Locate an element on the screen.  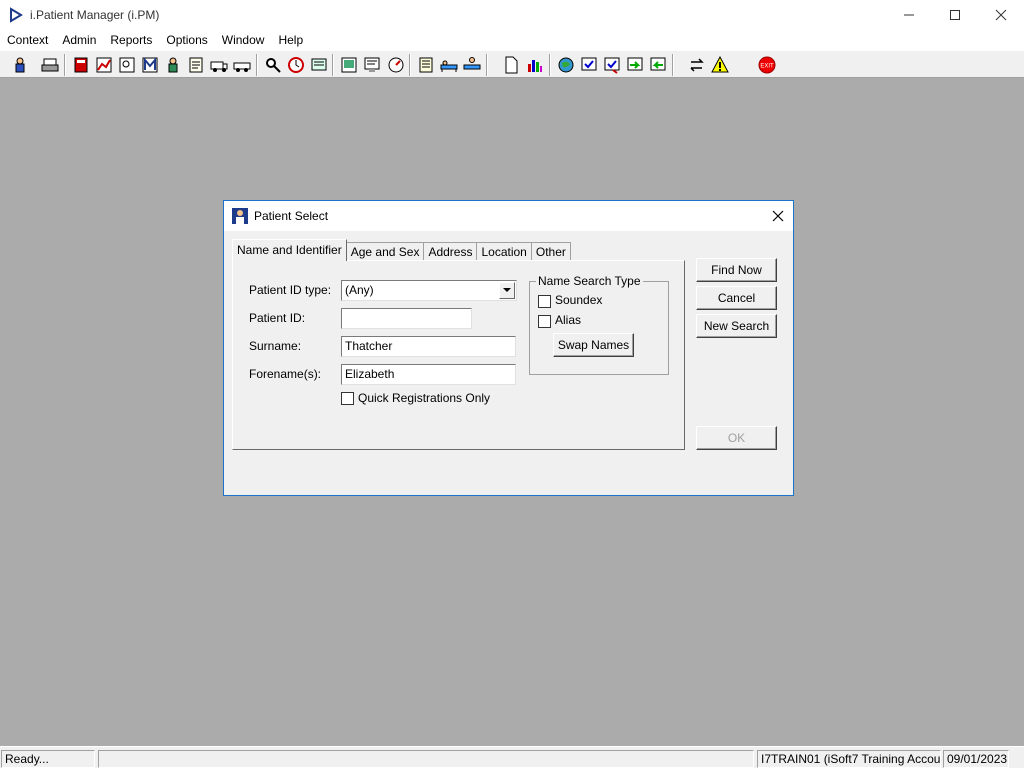
menu-context: Context is located at coordinates (27, 40).